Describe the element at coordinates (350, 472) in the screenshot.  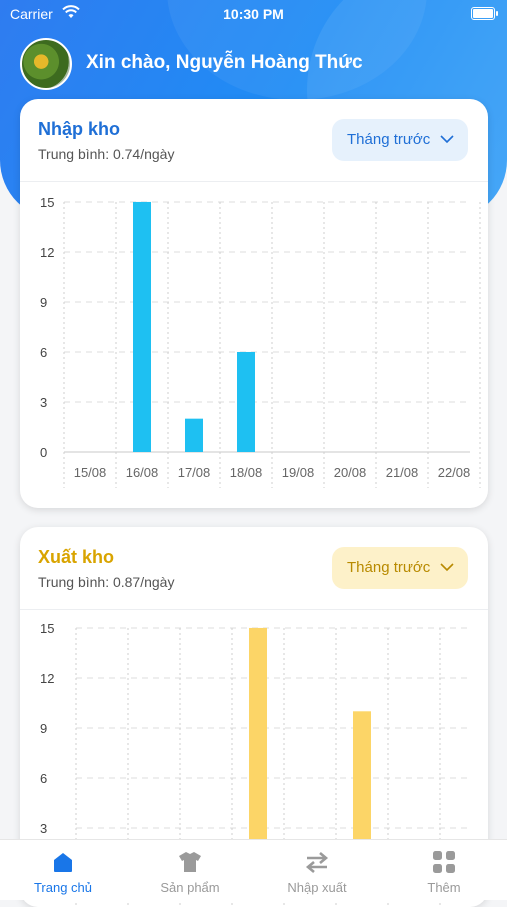
I see `x-tick-label: 20/08` at that location.